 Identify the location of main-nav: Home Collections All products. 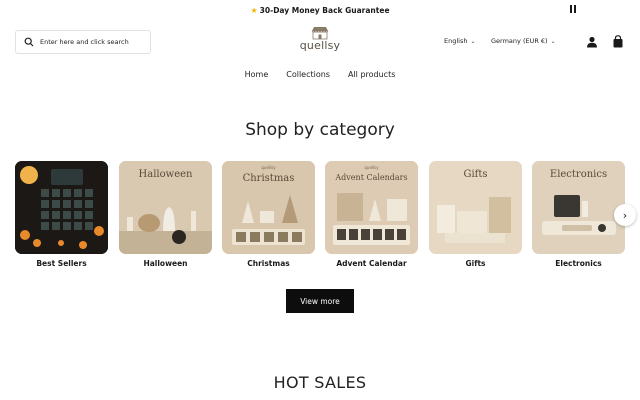
(320, 74).